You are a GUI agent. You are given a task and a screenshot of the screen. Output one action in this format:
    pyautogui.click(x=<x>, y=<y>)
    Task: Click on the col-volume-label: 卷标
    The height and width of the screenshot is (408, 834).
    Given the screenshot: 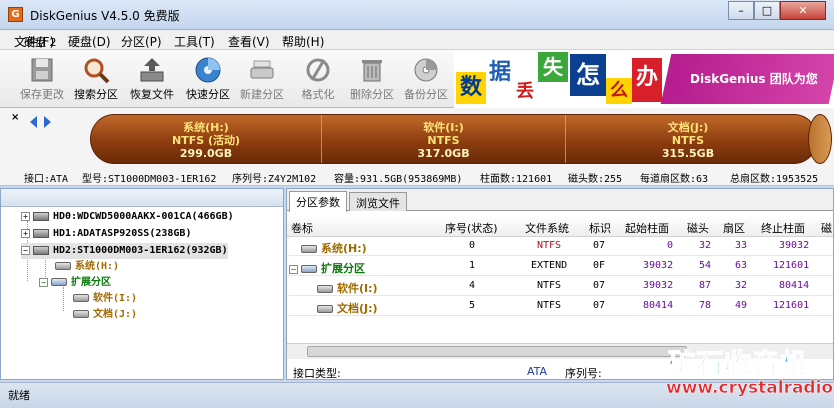 What is the action you would take?
    pyautogui.click(x=302, y=228)
    